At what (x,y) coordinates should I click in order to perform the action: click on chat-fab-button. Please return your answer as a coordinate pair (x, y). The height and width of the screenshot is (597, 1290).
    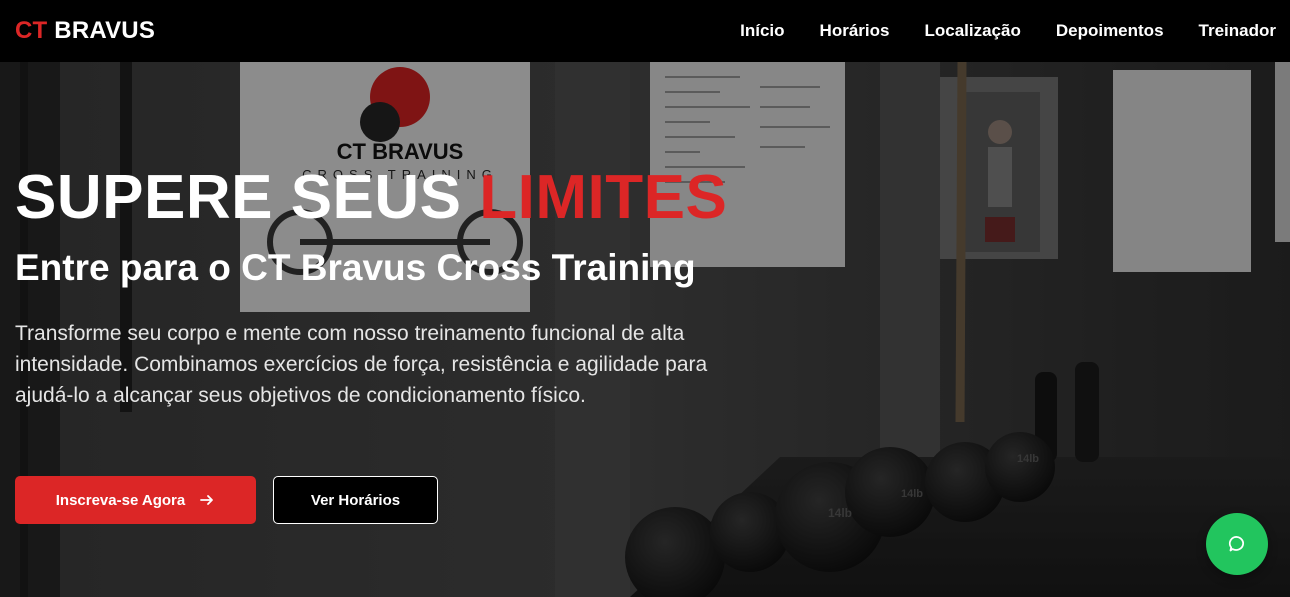
    Looking at the image, I should click on (1237, 544).